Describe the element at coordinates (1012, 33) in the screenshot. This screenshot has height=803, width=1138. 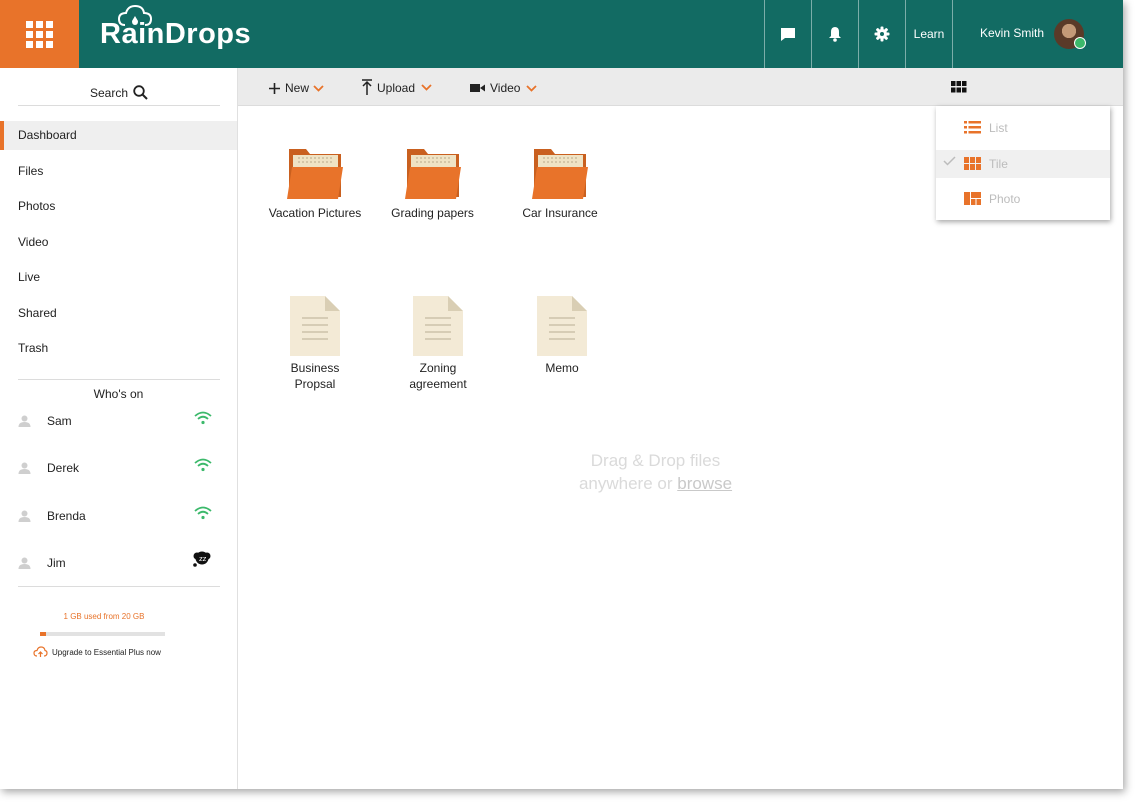
I see `user-name: Kevin Smith` at that location.